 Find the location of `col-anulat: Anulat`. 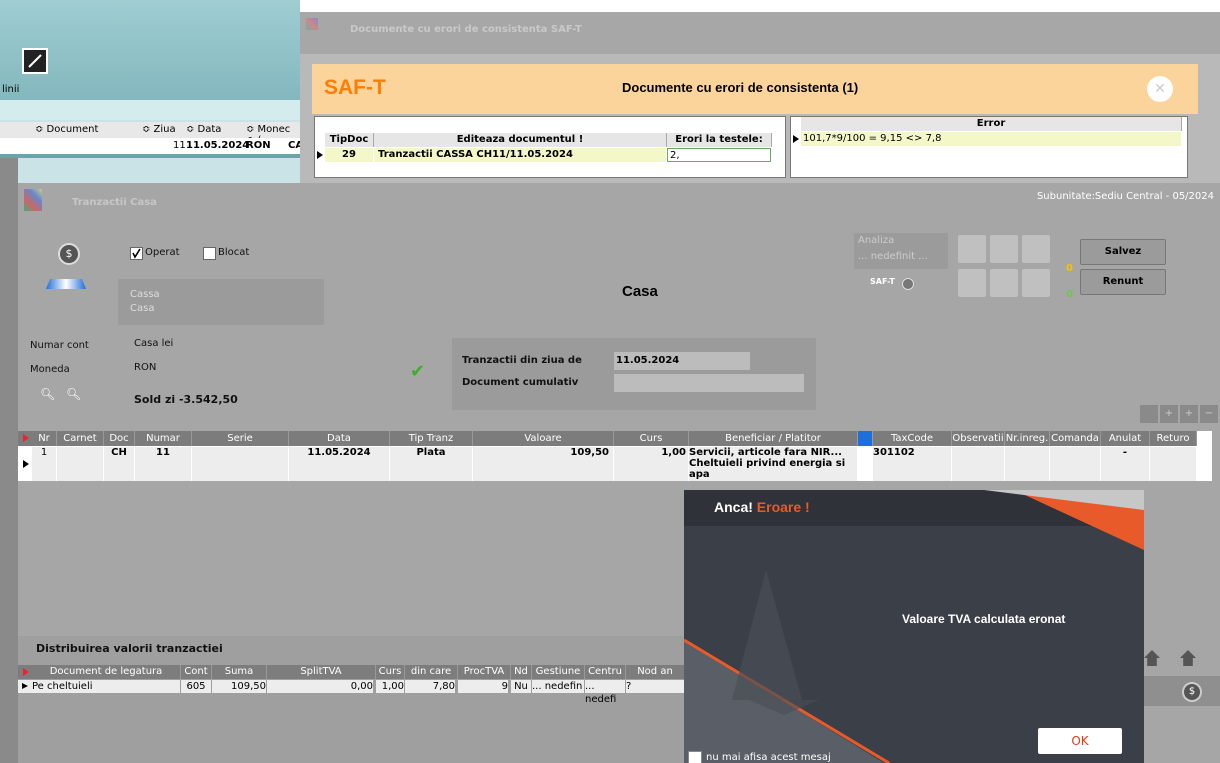

col-anulat: Anulat is located at coordinates (1125, 438).